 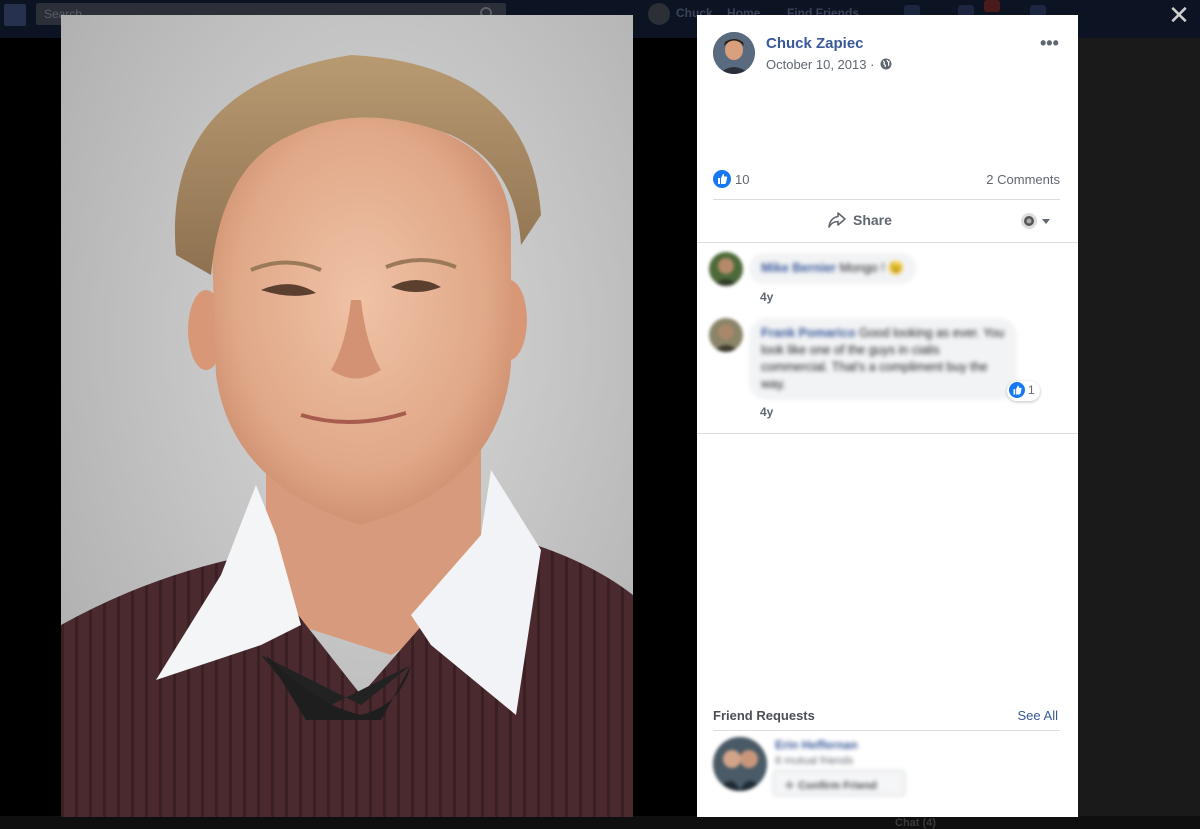 I want to click on comment-reaction-count: 1, so click(x=1023, y=391).